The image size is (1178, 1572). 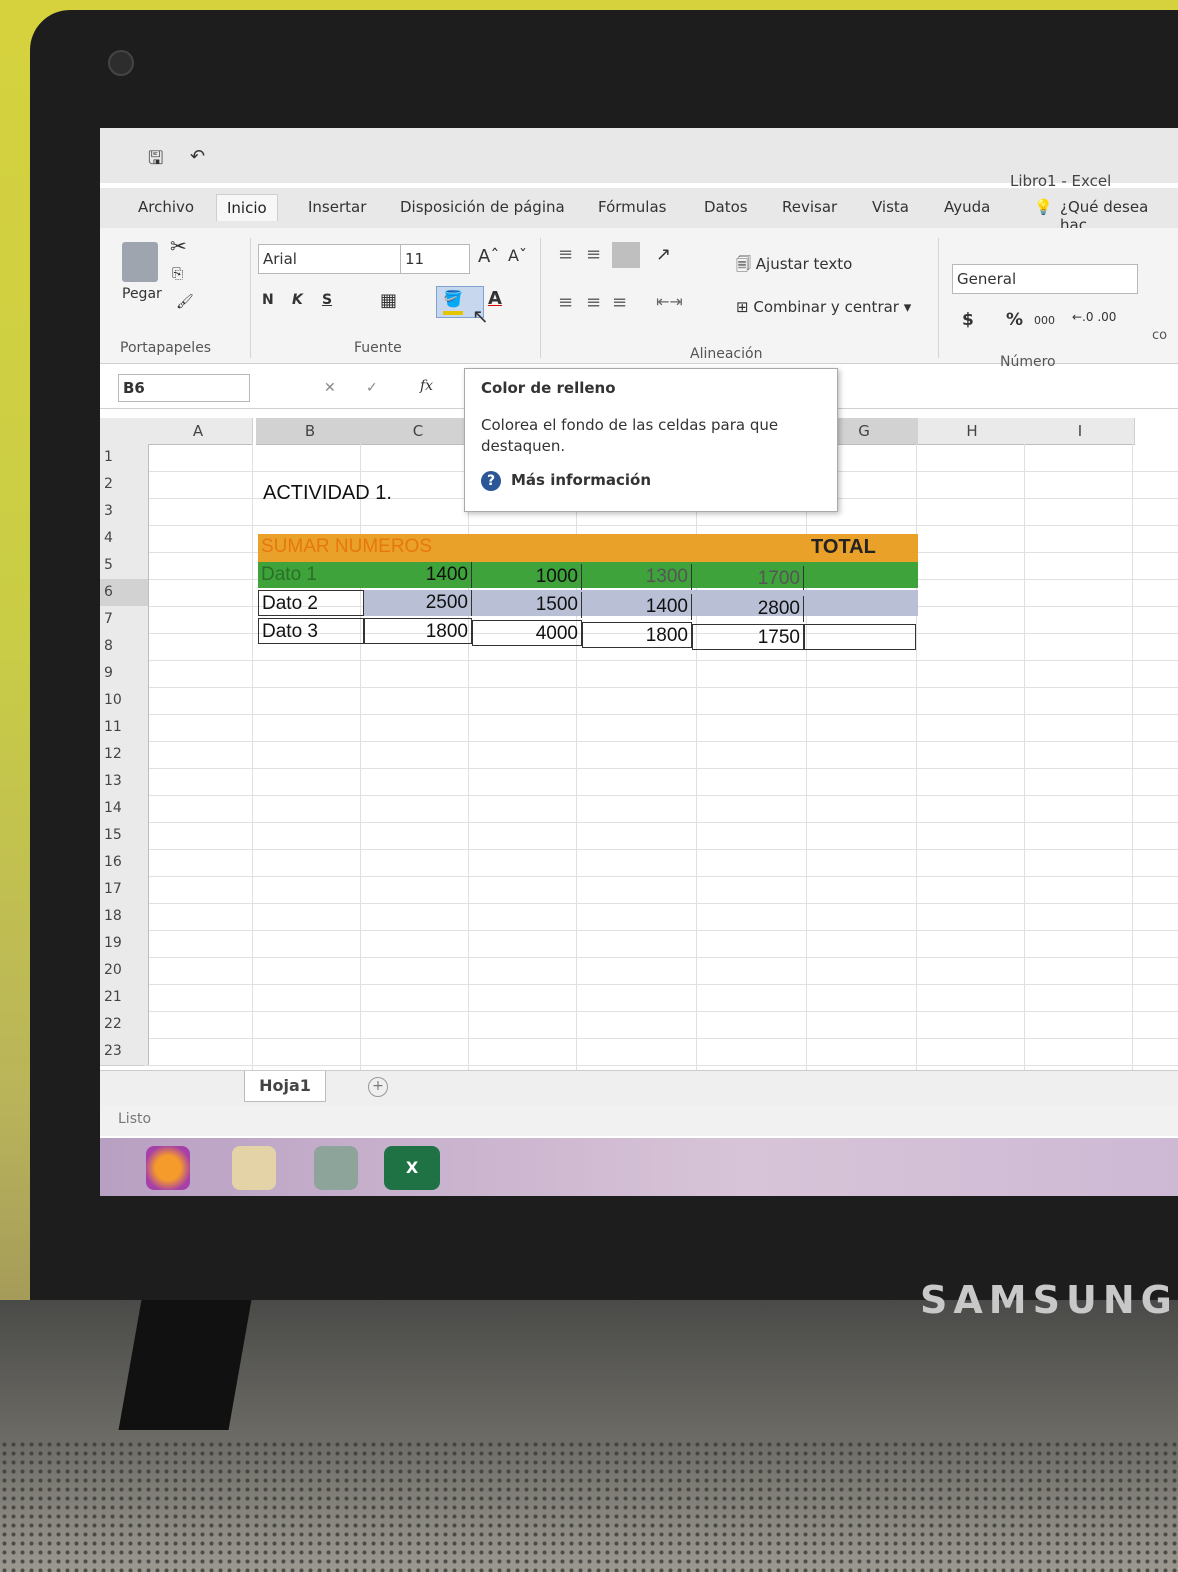 I want to click on thousands-button: 000, so click(x=1044, y=320).